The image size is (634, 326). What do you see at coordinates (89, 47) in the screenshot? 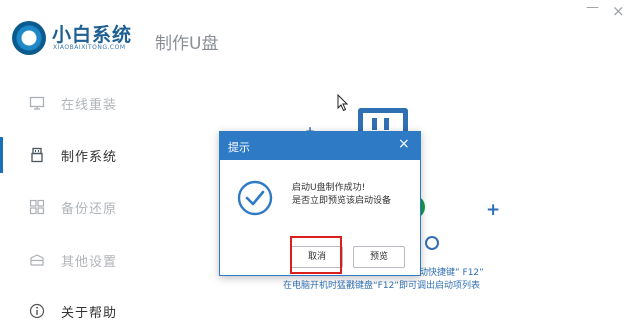
I see `brand-url: XIAOBAIXITONG.COM` at bounding box center [89, 47].